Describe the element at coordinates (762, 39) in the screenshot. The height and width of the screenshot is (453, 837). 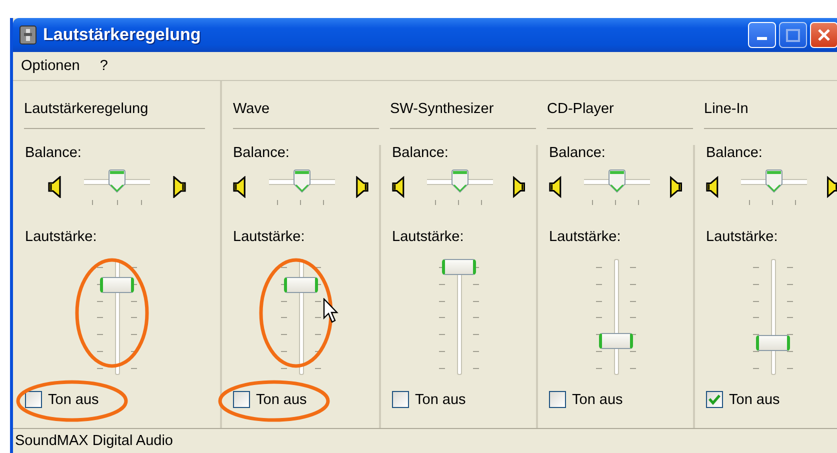
I see `minimize-icon` at that location.